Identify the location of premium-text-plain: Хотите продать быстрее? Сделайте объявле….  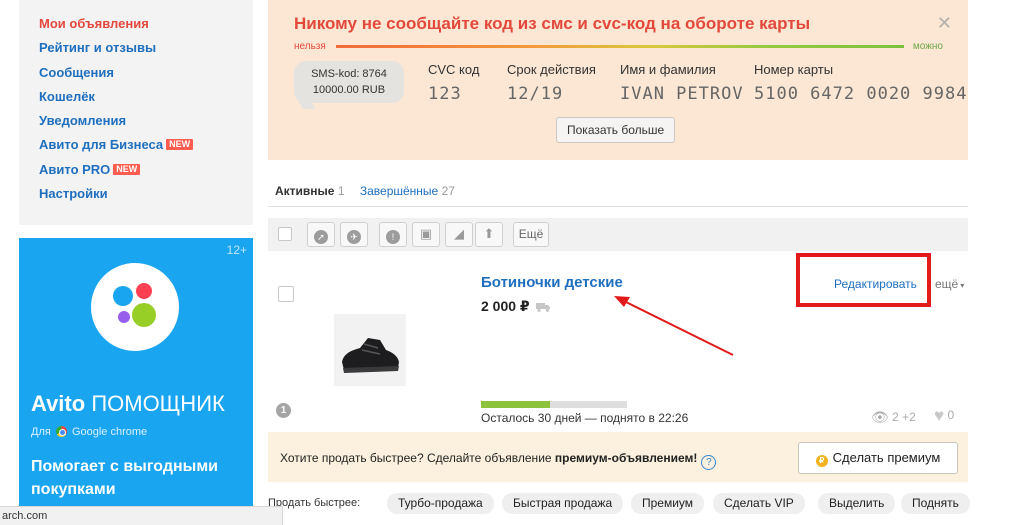
(417, 458).